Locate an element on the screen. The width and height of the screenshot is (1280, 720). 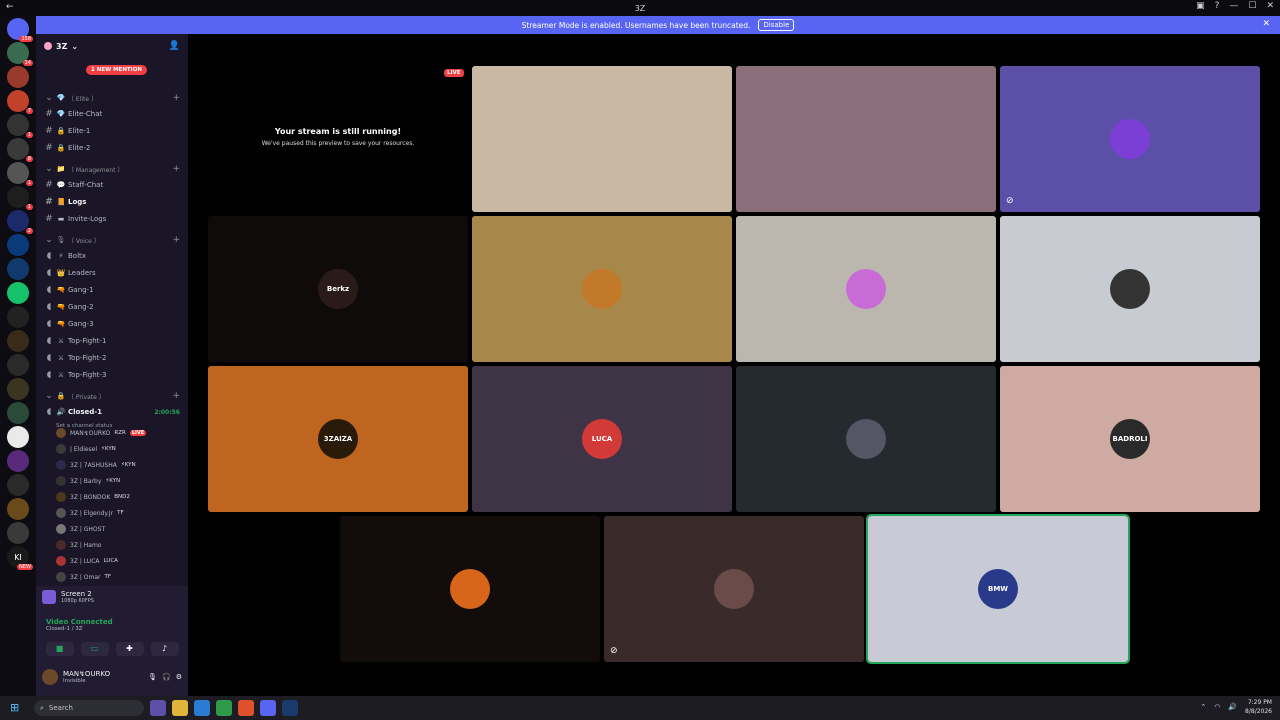
server-icon: 2 is located at coordinates (20, 222).